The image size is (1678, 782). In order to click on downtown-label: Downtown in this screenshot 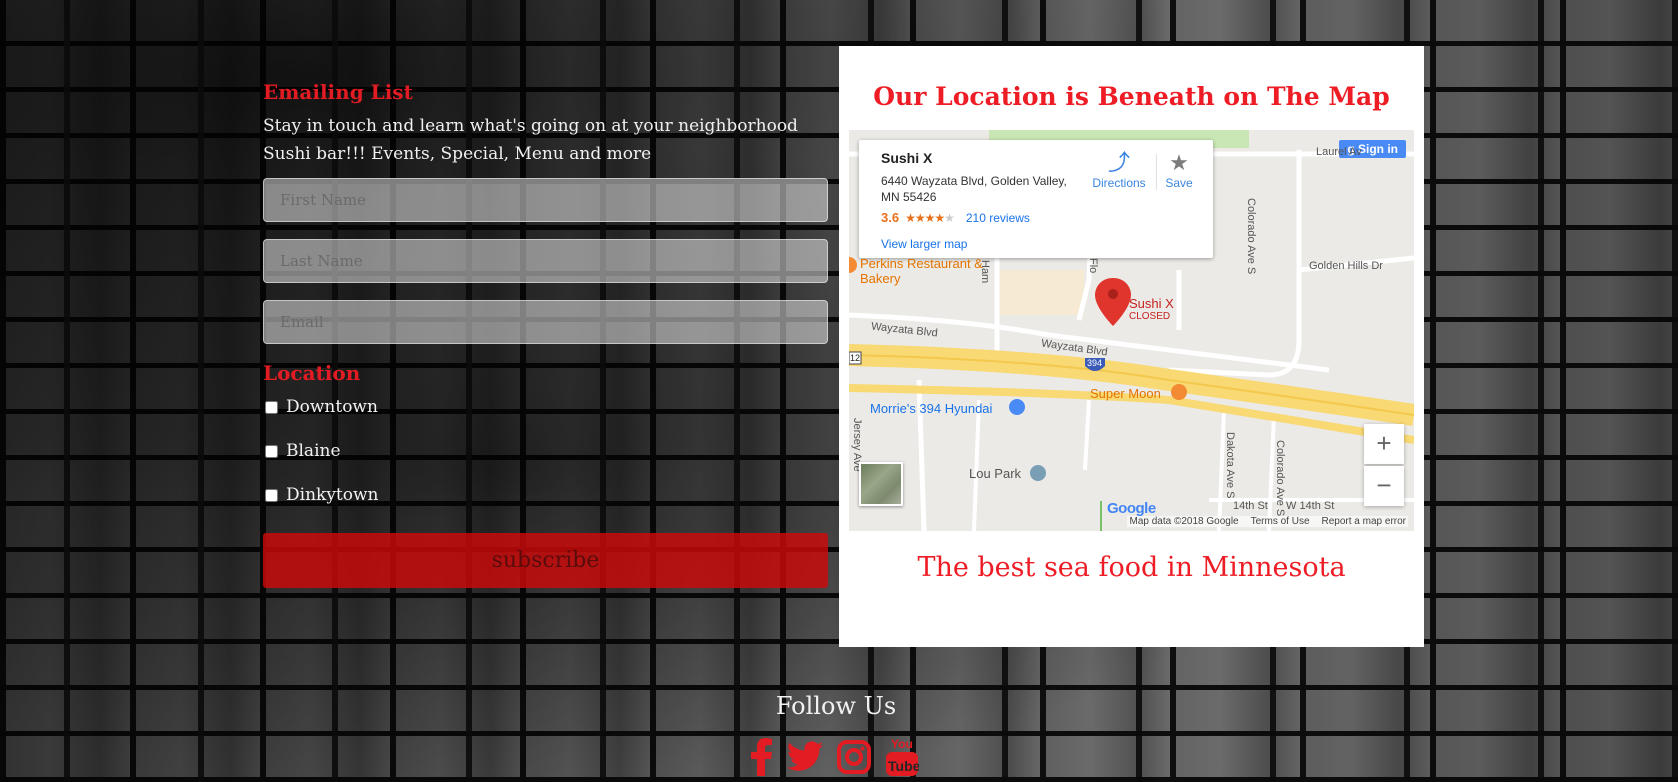, I will do `click(332, 407)`.